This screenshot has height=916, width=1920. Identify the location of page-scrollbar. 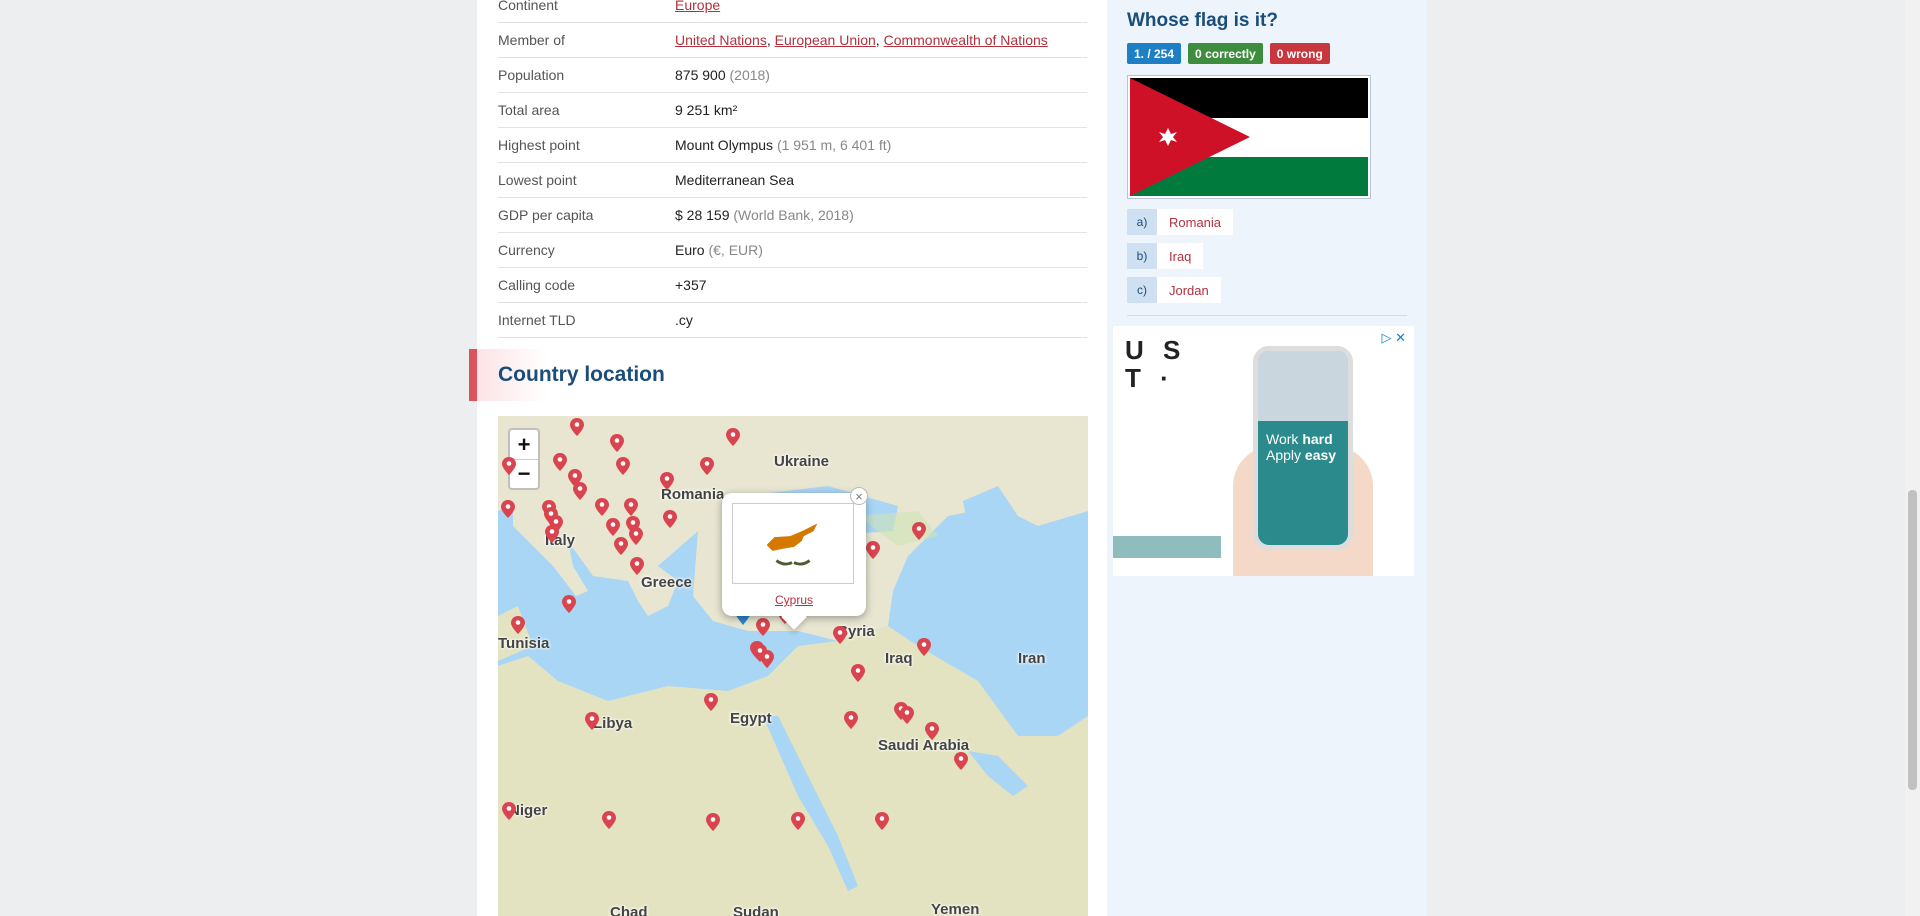
(1912, 458).